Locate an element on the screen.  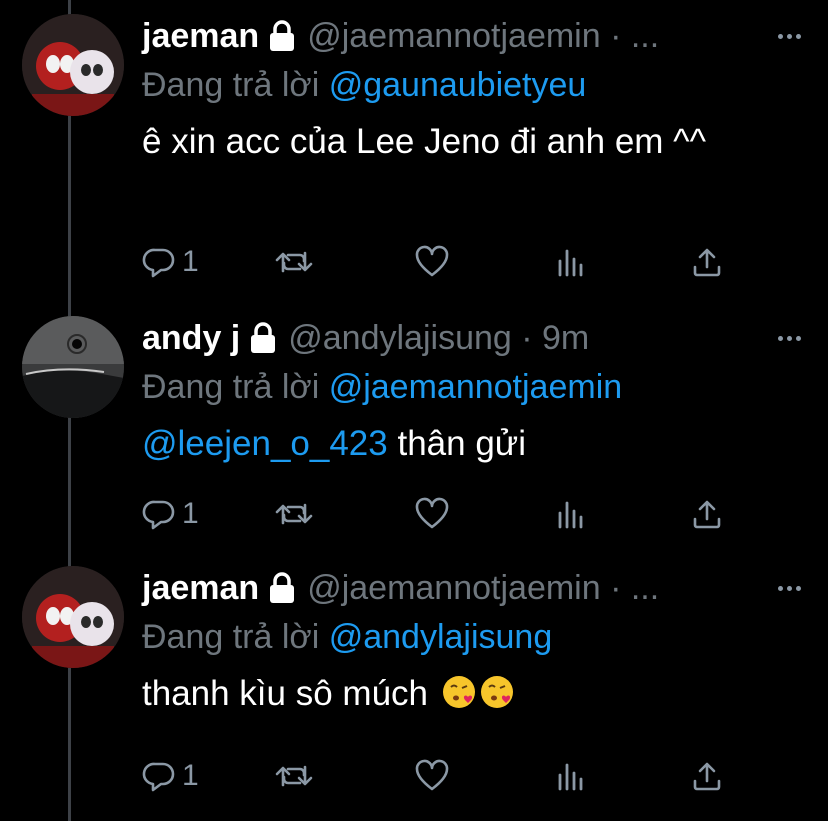
replying-to: Đang trả lời @gaunaubietyeu is located at coordinates (478, 85).